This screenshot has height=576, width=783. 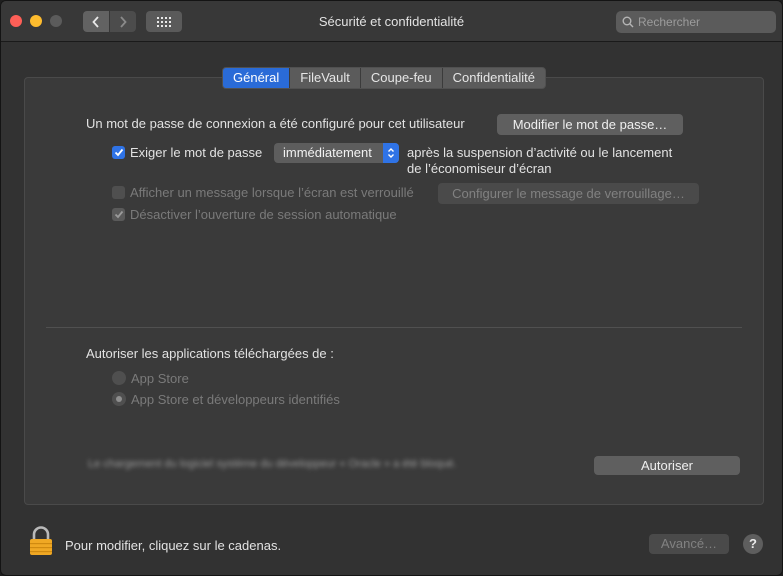 I want to click on disable-autologin-checkbox, so click(x=118, y=214).